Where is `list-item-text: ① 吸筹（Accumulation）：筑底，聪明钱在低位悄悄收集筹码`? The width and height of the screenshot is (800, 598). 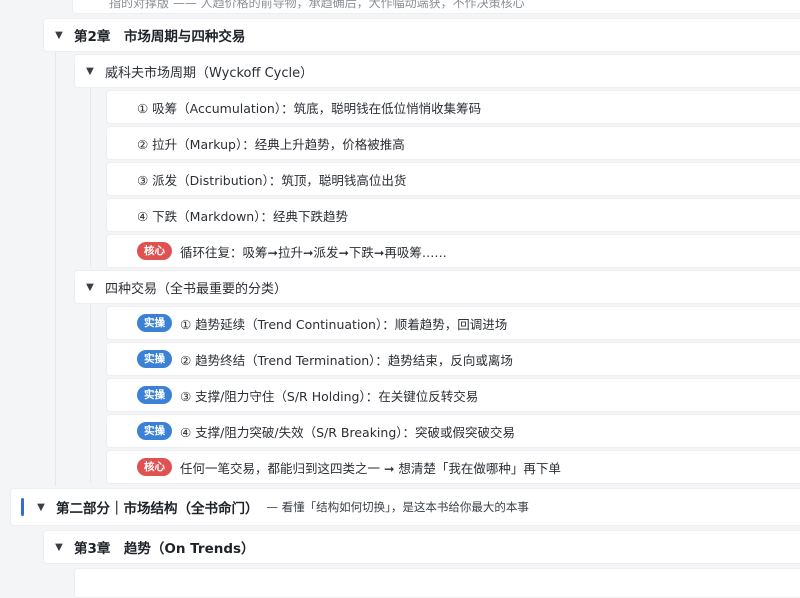
list-item-text: ① 吸筹（Accumulation）：筑底，聪明钱在低位悄悄收集筹码 is located at coordinates (309, 108).